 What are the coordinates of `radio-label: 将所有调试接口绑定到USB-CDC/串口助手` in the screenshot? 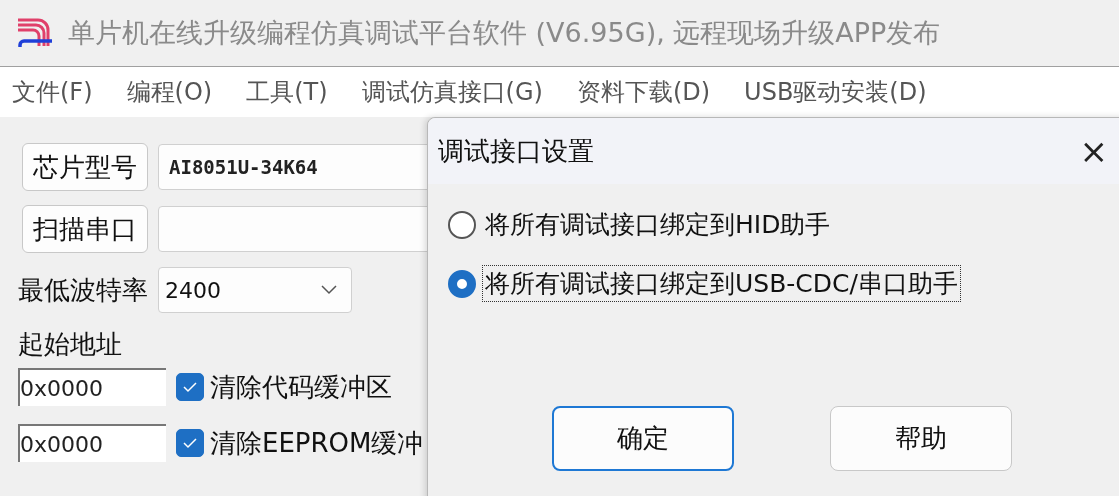 It's located at (721, 283).